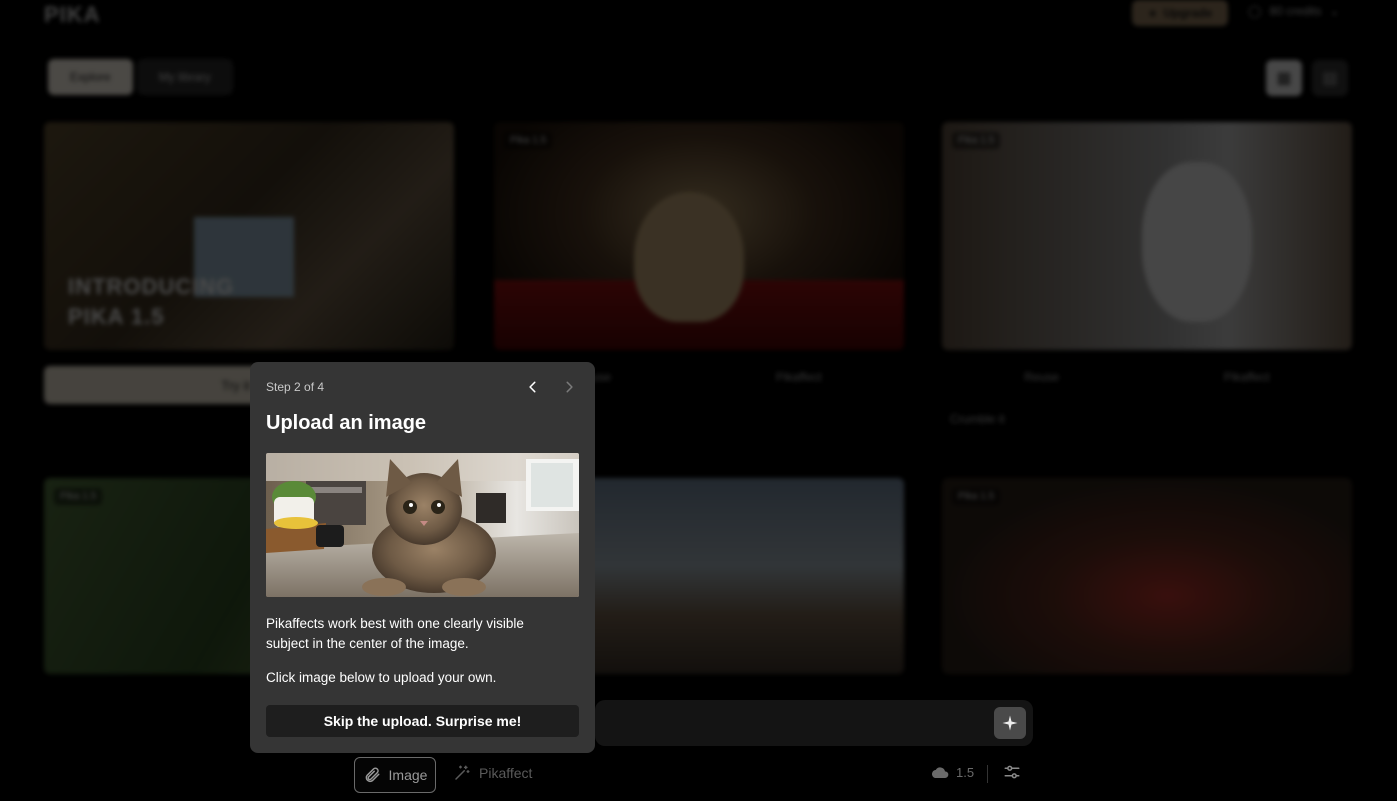 Image resolution: width=1397 pixels, height=801 pixels. Describe the element at coordinates (1188, 13) in the screenshot. I see `upgrade-label: Upgrade` at that location.